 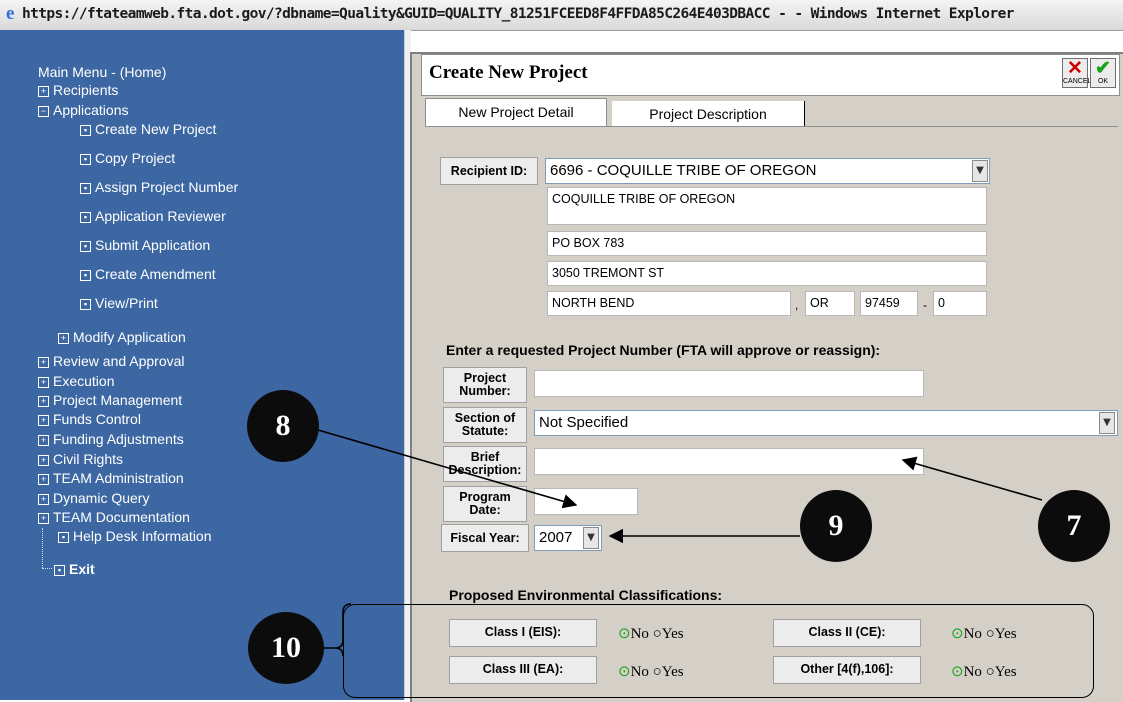 I want to click on callout-8: 8, so click(x=283, y=426).